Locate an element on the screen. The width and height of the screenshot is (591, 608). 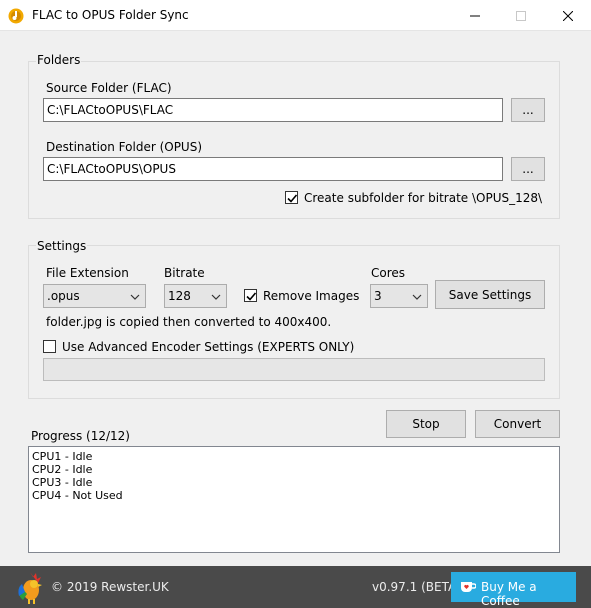
copyright-text: © 2019 Rewster.UK is located at coordinates (110, 587).